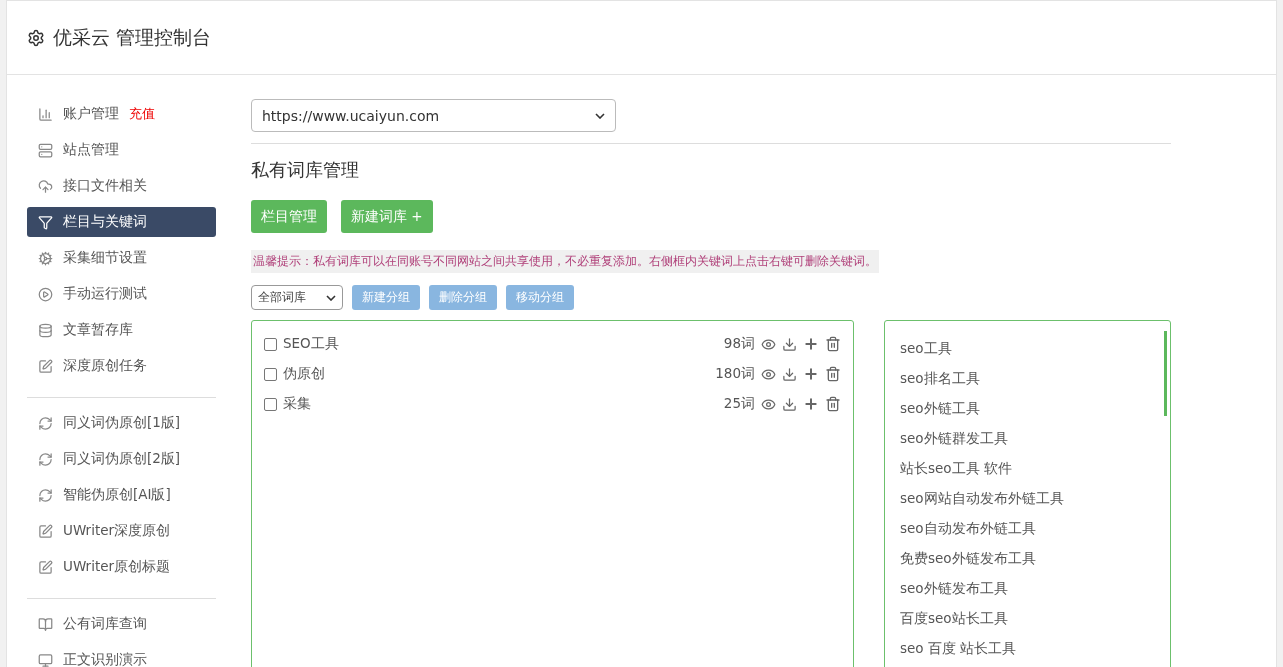  What do you see at coordinates (91, 150) in the screenshot?
I see `sidebar-label: 站点管理` at bounding box center [91, 150].